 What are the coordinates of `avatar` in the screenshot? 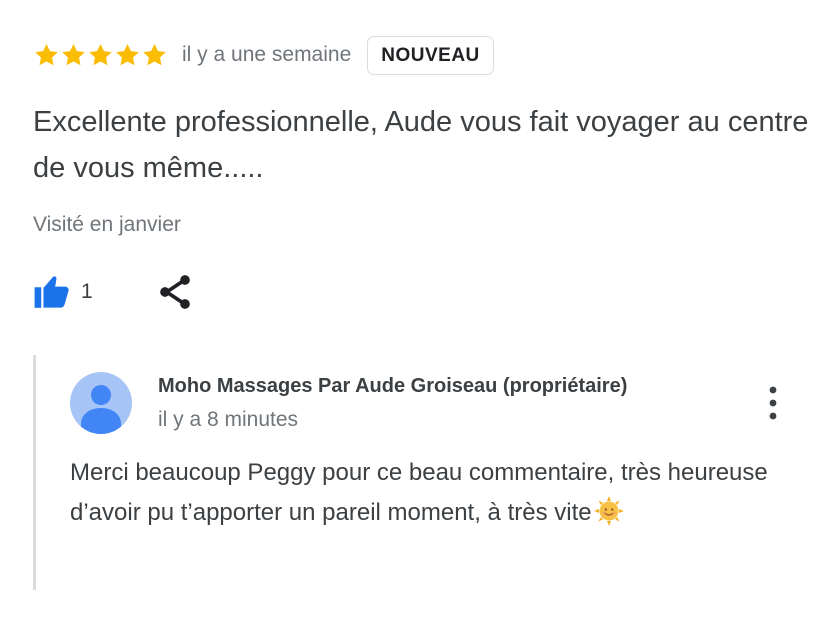 It's located at (101, 403).